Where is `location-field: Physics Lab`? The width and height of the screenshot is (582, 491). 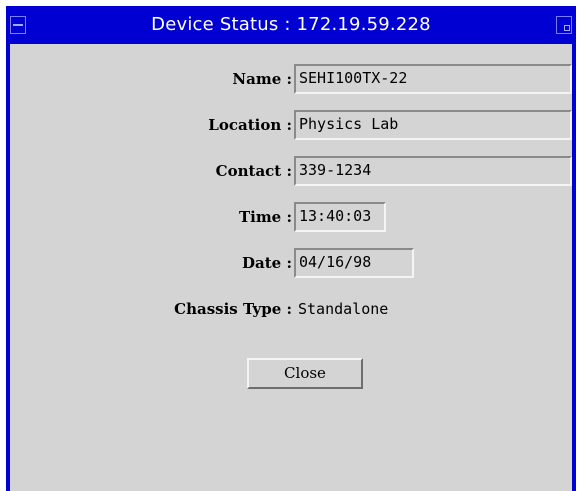 location-field: Physics Lab is located at coordinates (433, 125).